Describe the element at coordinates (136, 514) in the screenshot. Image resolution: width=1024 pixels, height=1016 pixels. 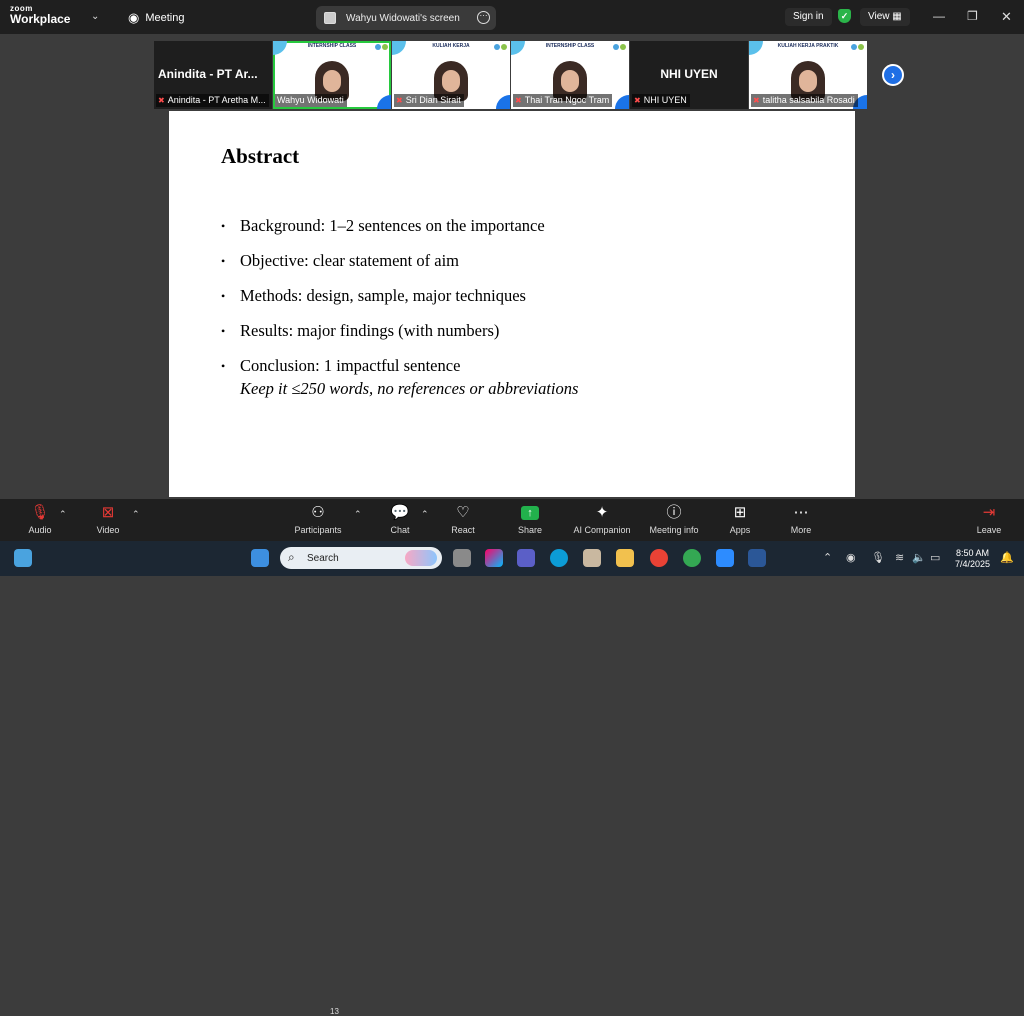
I see `video-options-caret: ⌃` at that location.